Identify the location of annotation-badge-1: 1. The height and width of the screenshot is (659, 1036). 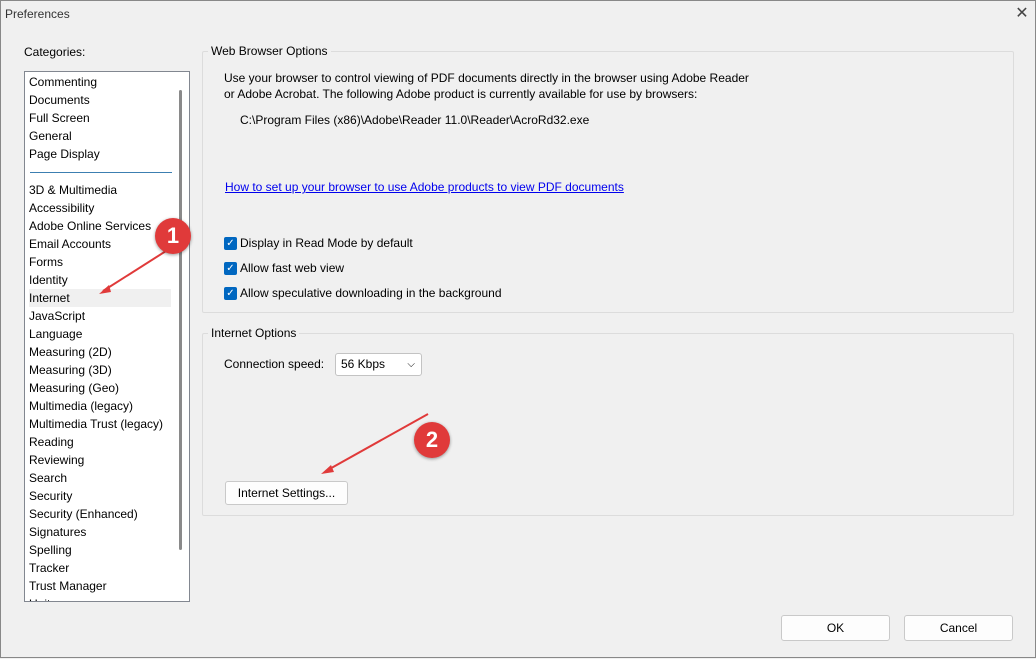
(173, 236).